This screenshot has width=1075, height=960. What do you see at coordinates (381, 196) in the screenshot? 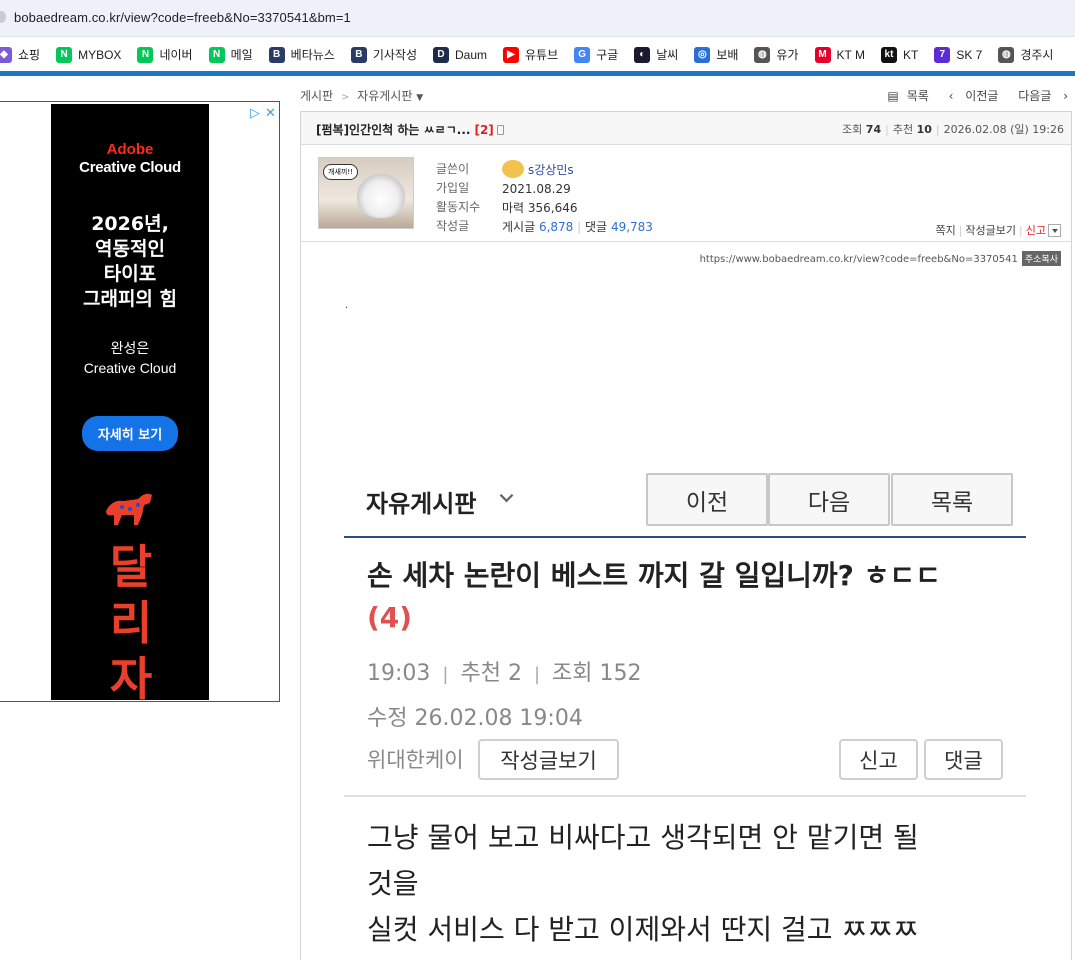
I see `cat-image-icon` at bounding box center [381, 196].